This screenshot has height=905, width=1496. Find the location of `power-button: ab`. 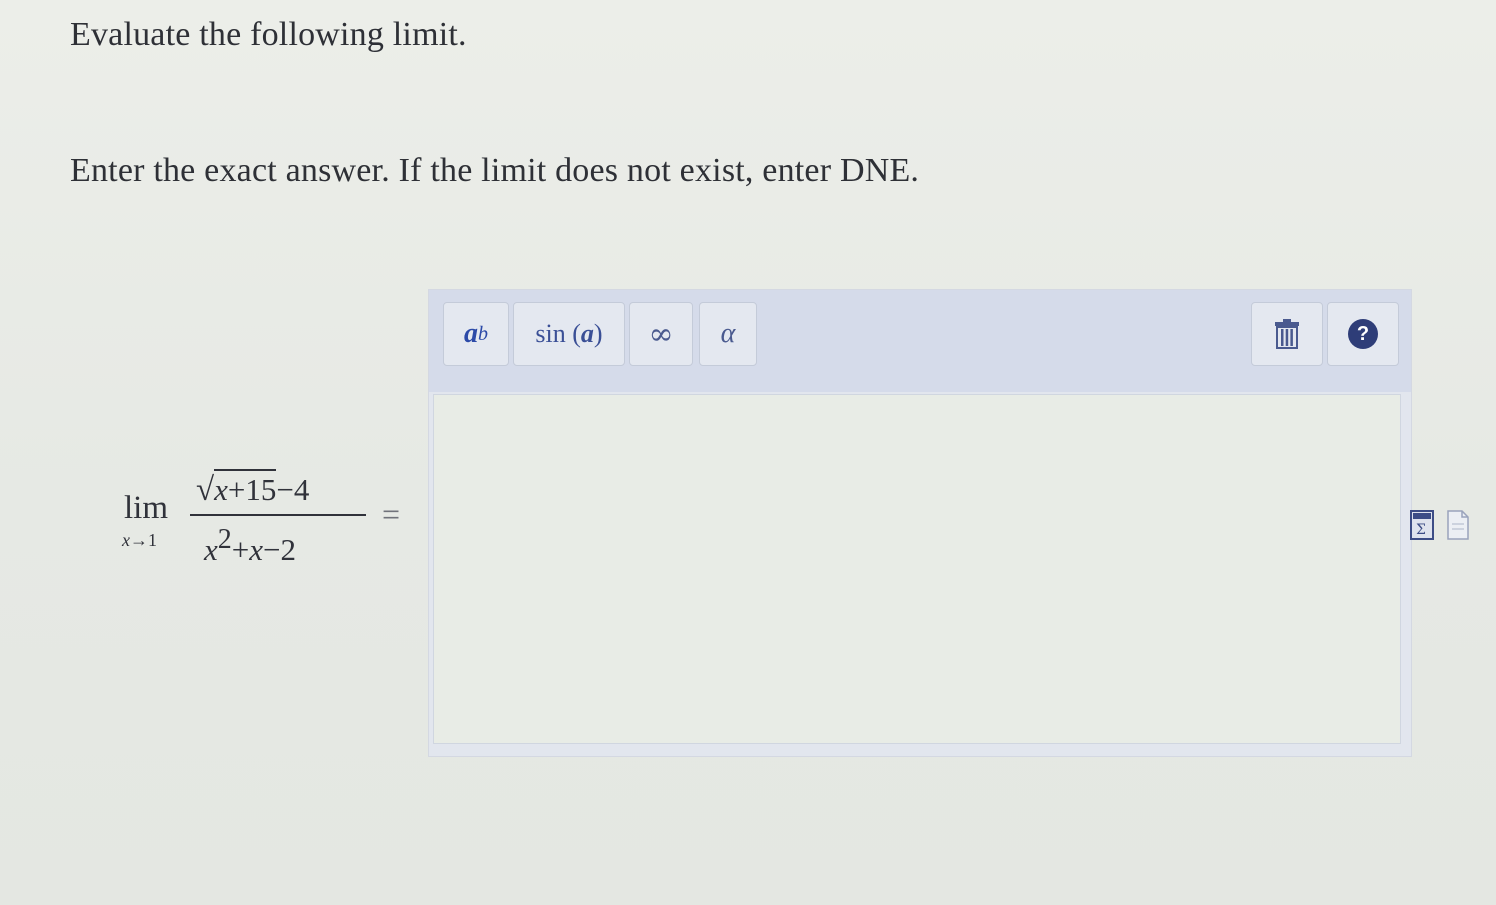

power-button: ab is located at coordinates (476, 334).